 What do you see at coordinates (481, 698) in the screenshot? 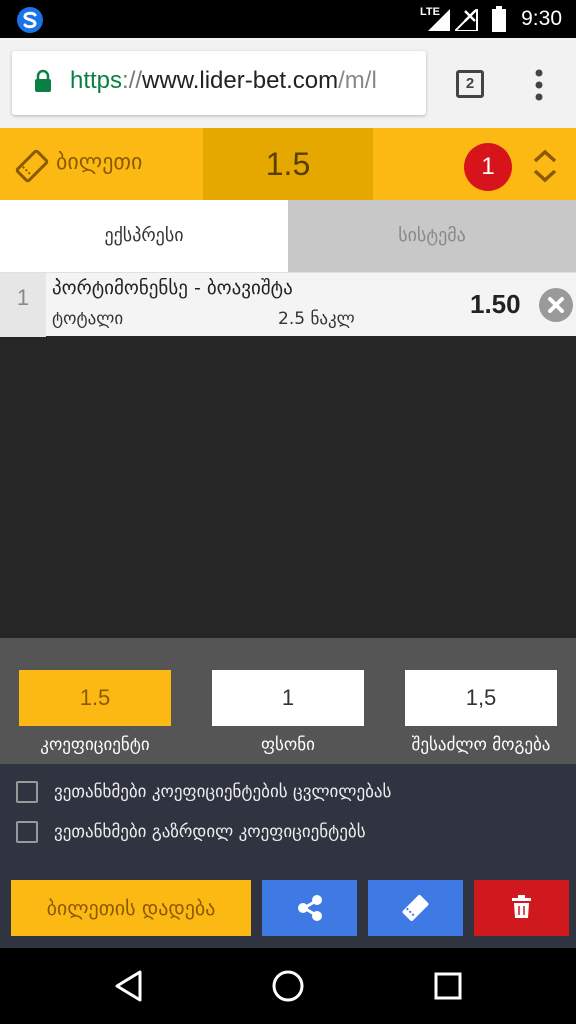
I see `possible-win-field: 1,5` at bounding box center [481, 698].